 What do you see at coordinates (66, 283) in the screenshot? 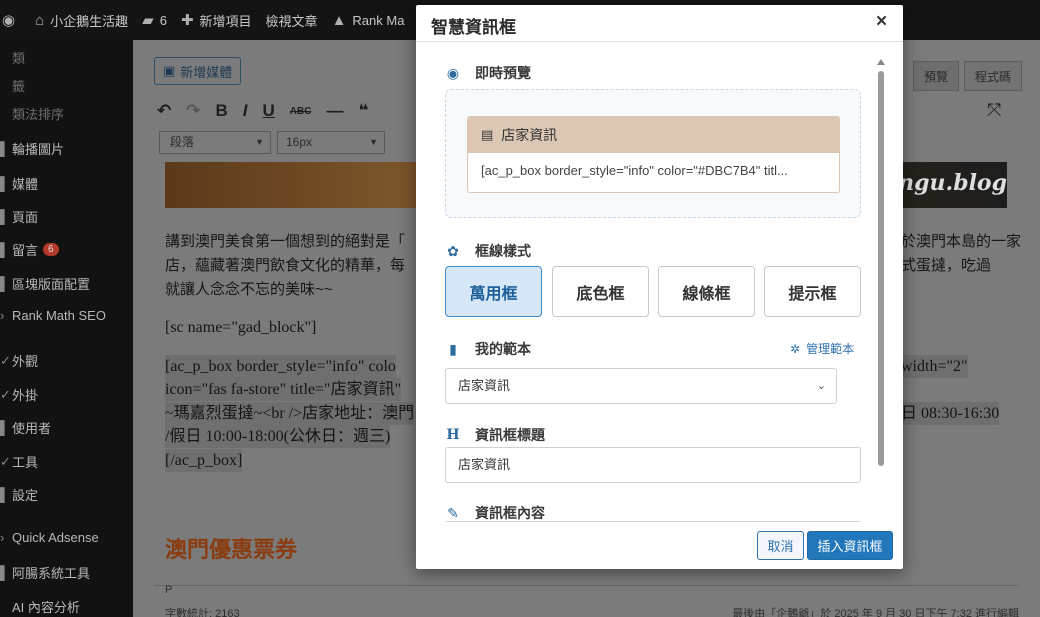
I see `sidebar-item-block-layout: ▌ 區塊版面配置` at bounding box center [66, 283].